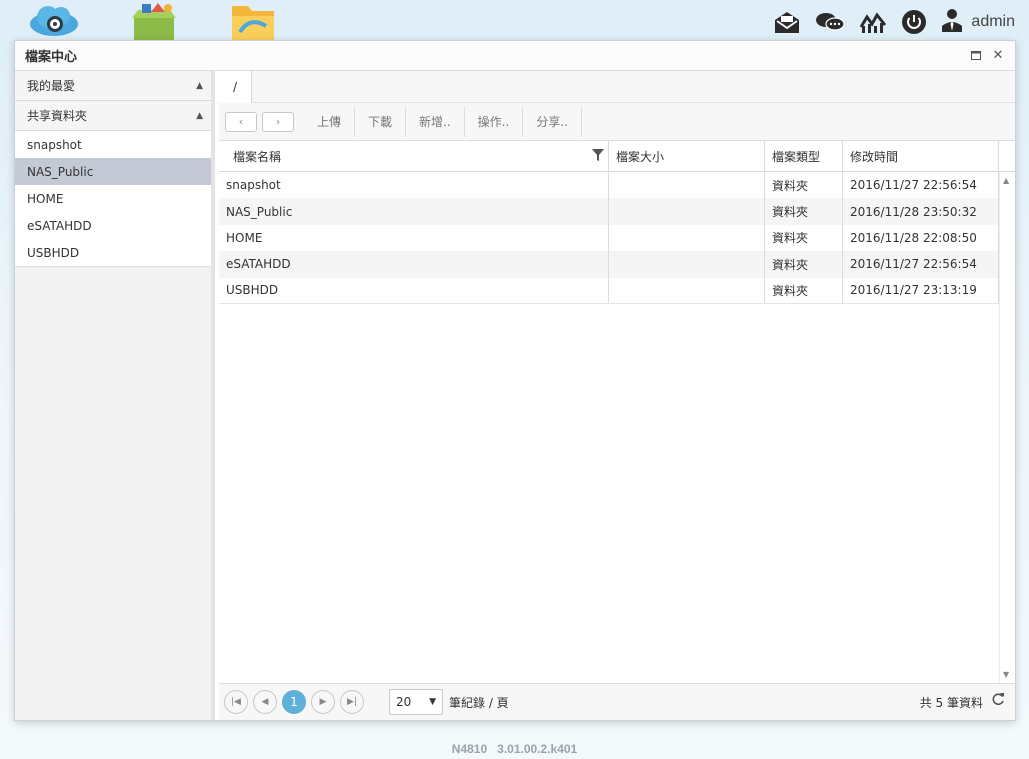 The image size is (1029, 759). I want to click on power-icon, so click(914, 22).